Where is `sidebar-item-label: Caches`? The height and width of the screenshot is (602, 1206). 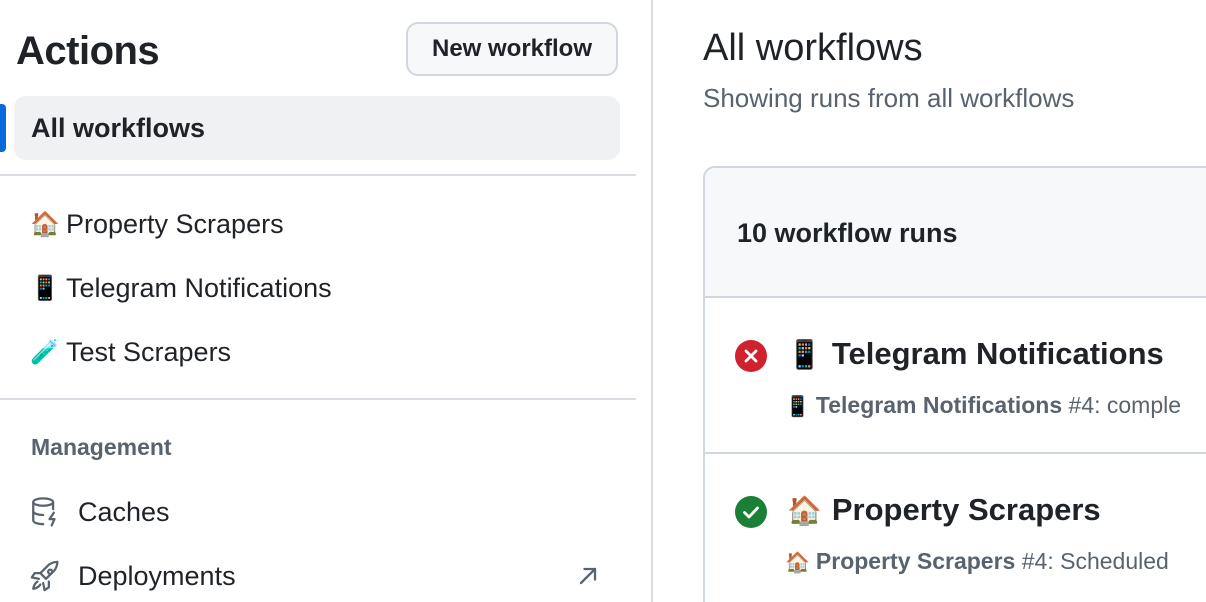 sidebar-item-label: Caches is located at coordinates (124, 511).